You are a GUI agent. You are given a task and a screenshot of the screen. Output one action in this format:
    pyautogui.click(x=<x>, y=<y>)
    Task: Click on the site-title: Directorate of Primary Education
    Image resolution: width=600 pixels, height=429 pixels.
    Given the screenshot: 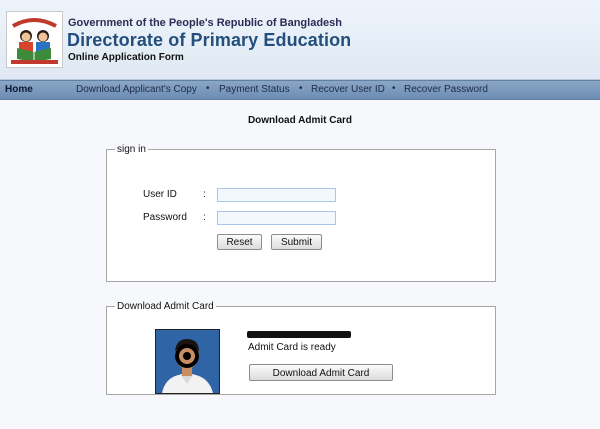 What is the action you would take?
    pyautogui.click(x=209, y=40)
    